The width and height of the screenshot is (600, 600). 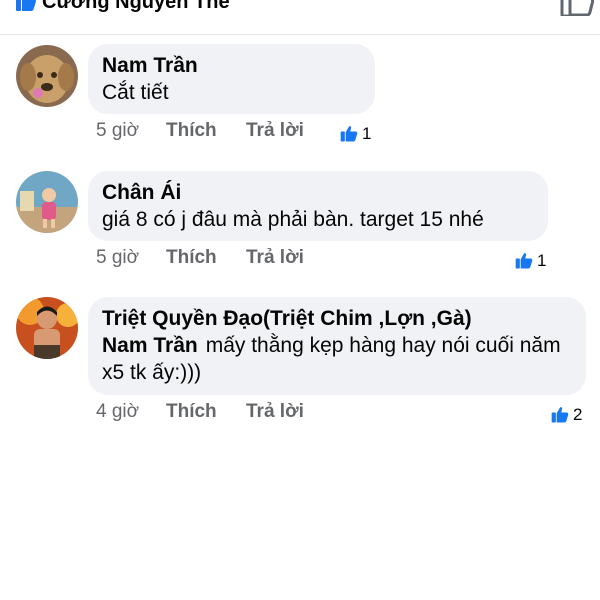 I want to click on comment-actions: 4 giờ Thích Trả lời, so click(x=200, y=412).